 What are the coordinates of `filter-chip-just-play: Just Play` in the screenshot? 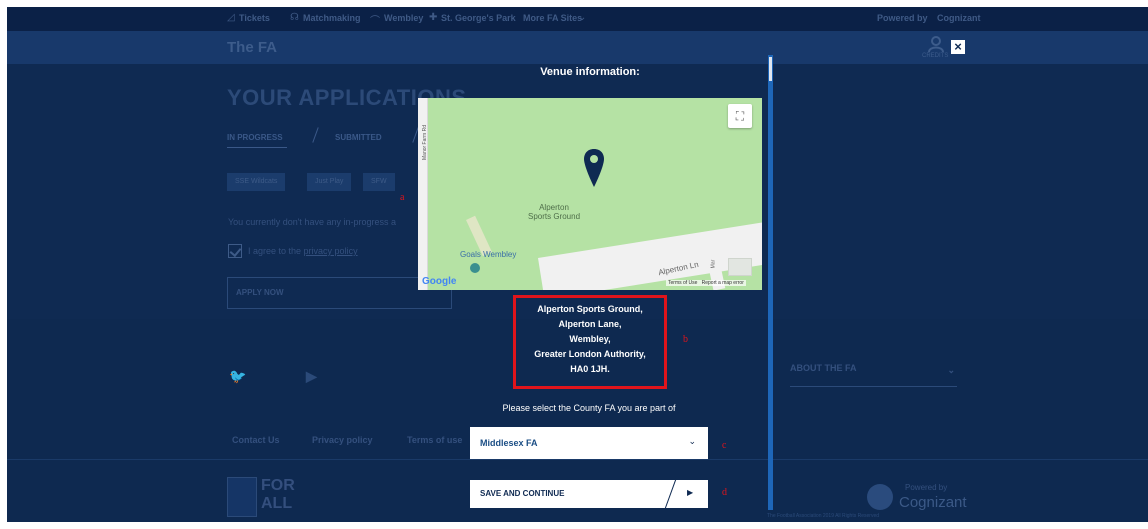 It's located at (329, 182).